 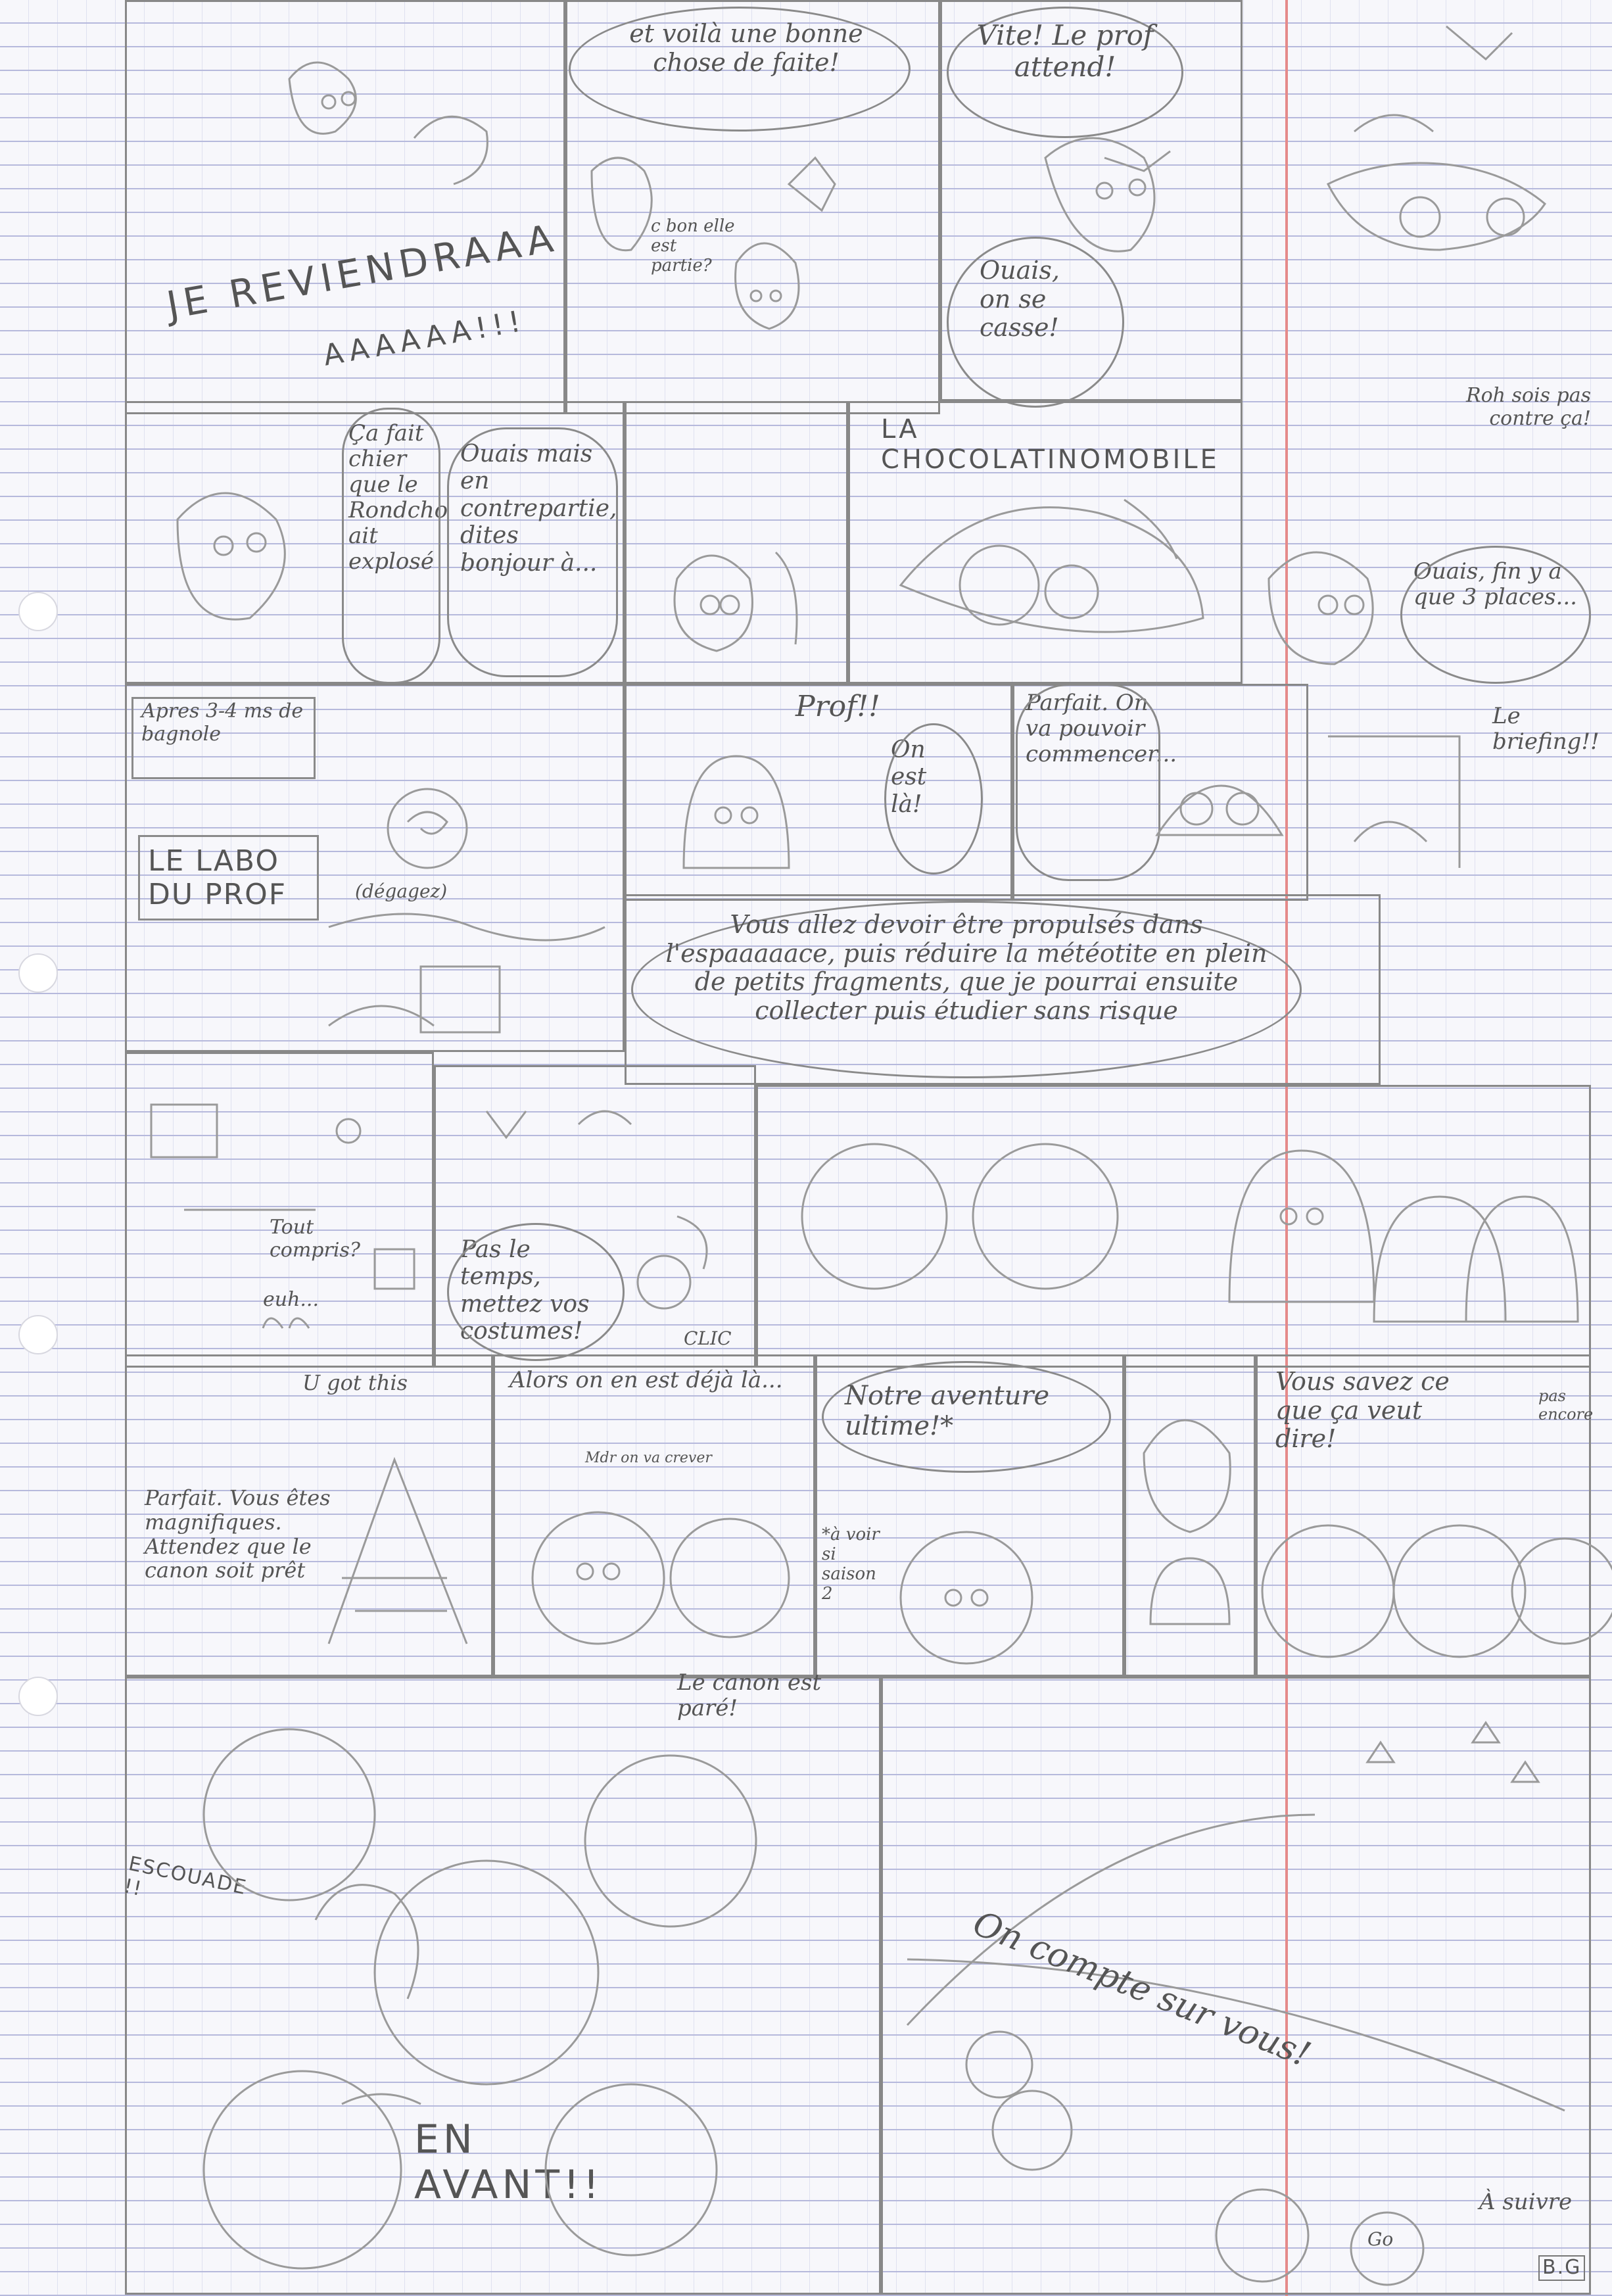 What do you see at coordinates (746, 48) in the screenshot?
I see `speech-text: et voilà une bonne chose de faite!` at bounding box center [746, 48].